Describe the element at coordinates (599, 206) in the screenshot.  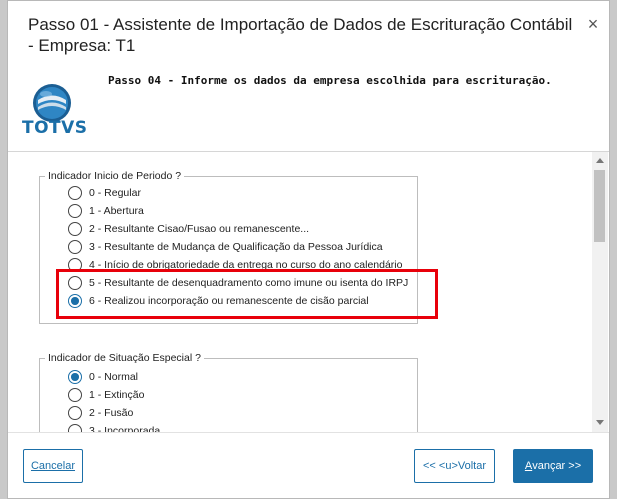
I see `scroll-thumb` at that location.